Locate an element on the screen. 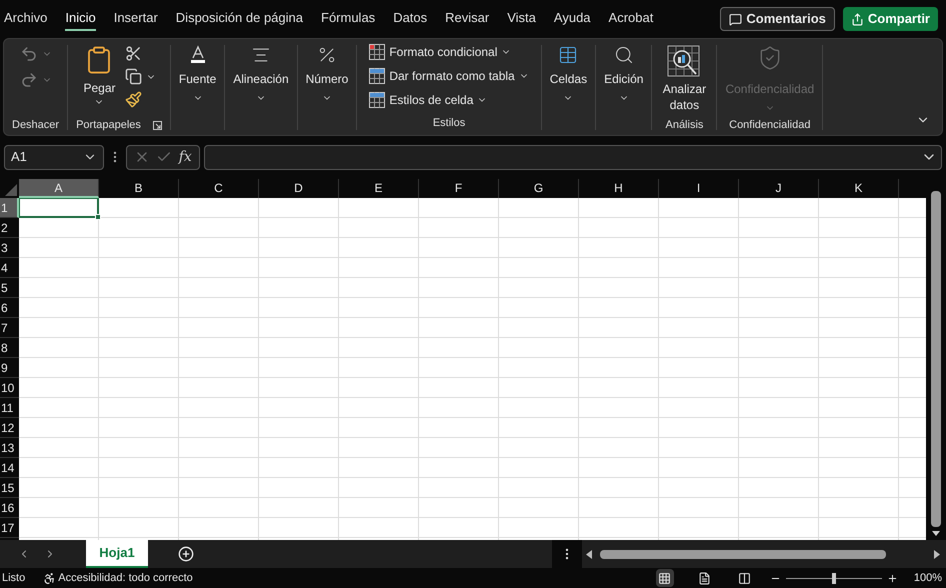  ribbon-tab: Disposición de página is located at coordinates (239, 19).